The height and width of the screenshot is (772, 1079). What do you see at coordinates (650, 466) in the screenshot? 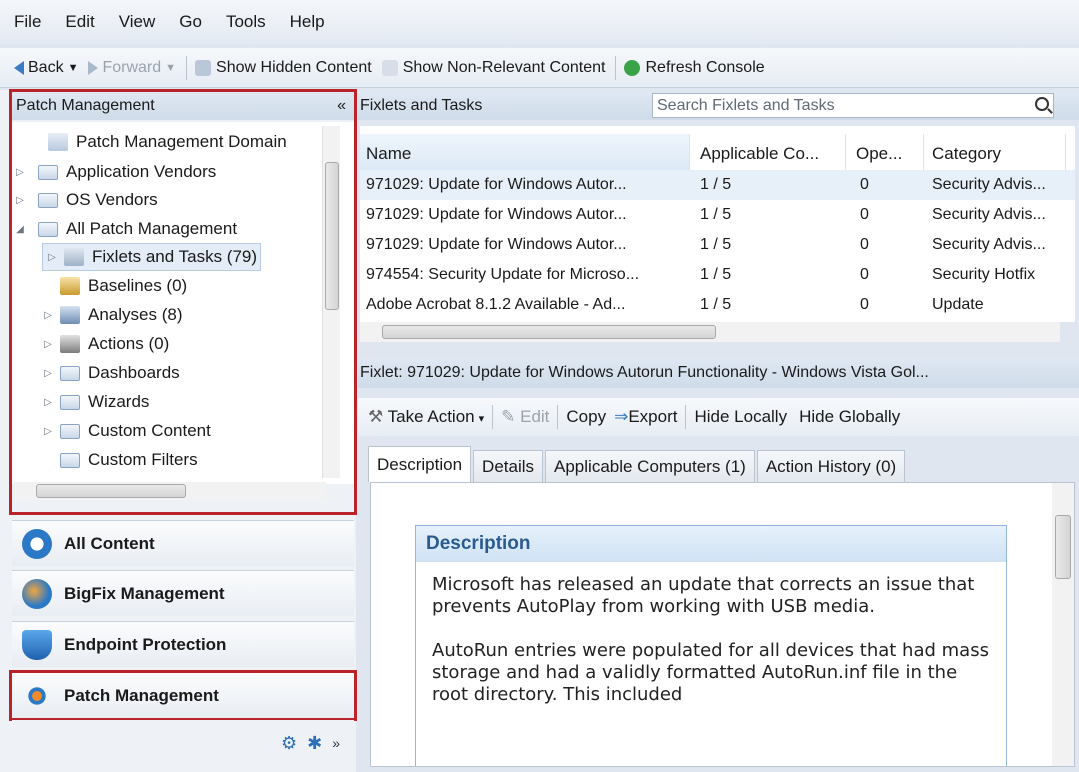
I see `tab-applicable-computers: Applicable Computers (1)` at bounding box center [650, 466].